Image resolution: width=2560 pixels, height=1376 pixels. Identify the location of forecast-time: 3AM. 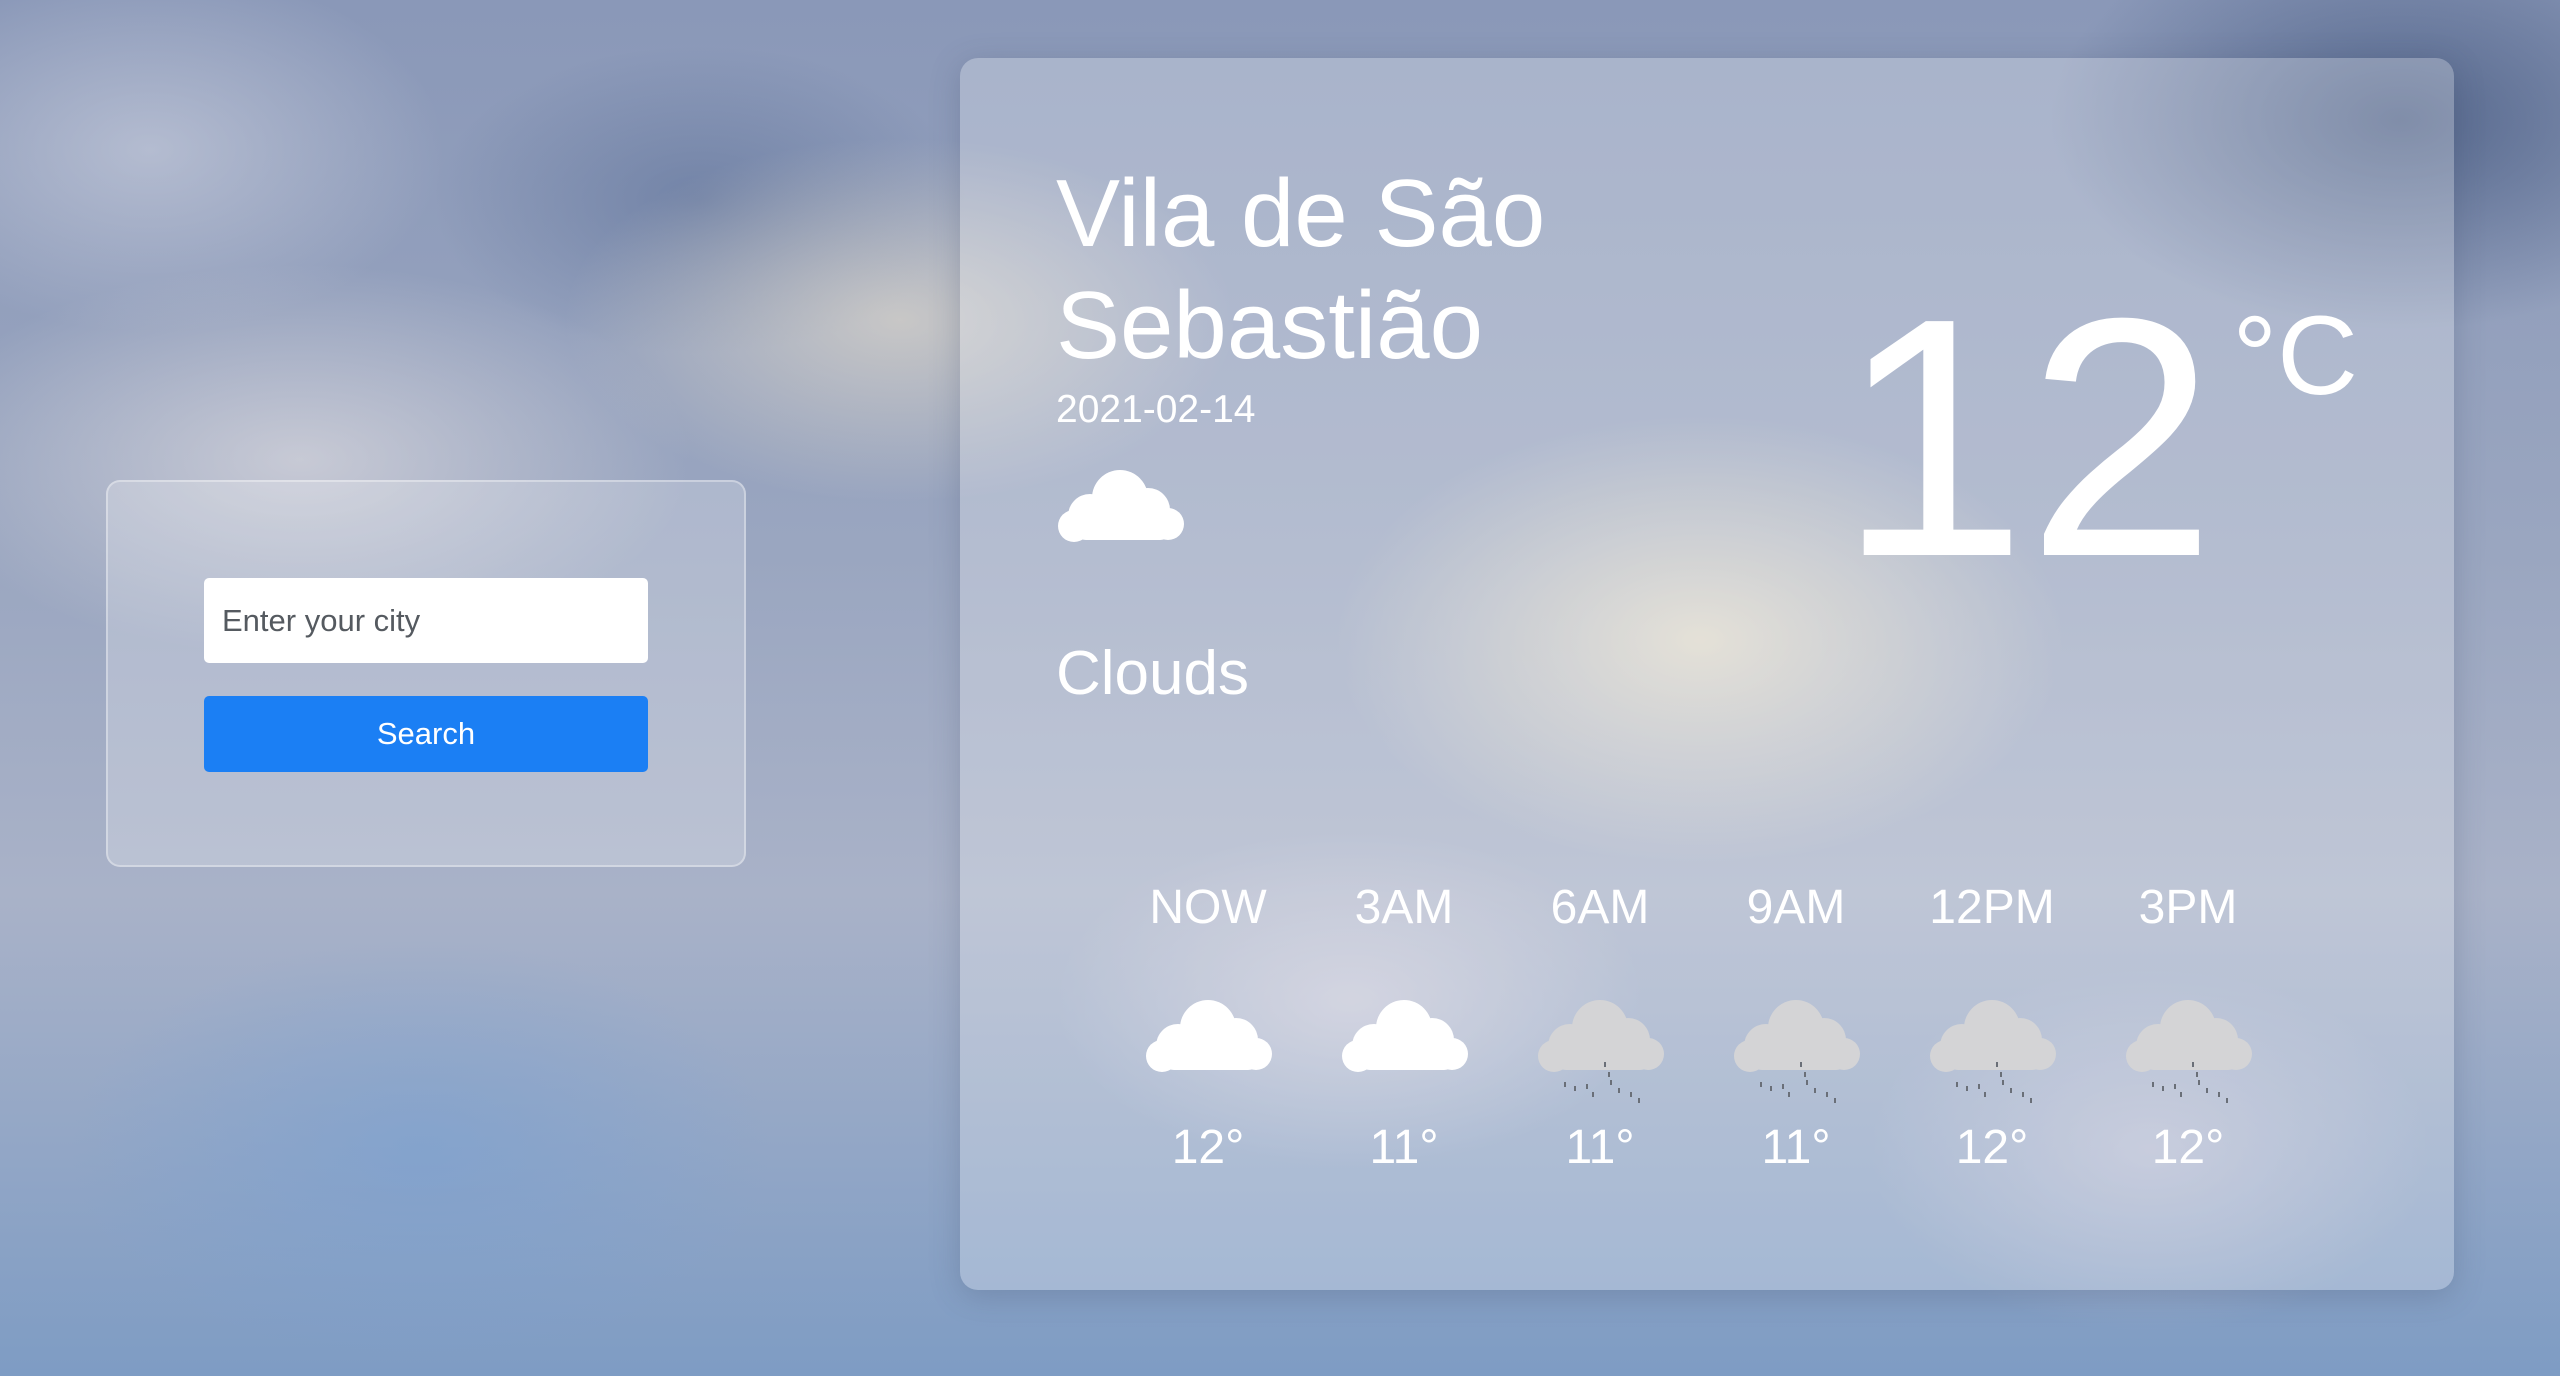
(1404, 907).